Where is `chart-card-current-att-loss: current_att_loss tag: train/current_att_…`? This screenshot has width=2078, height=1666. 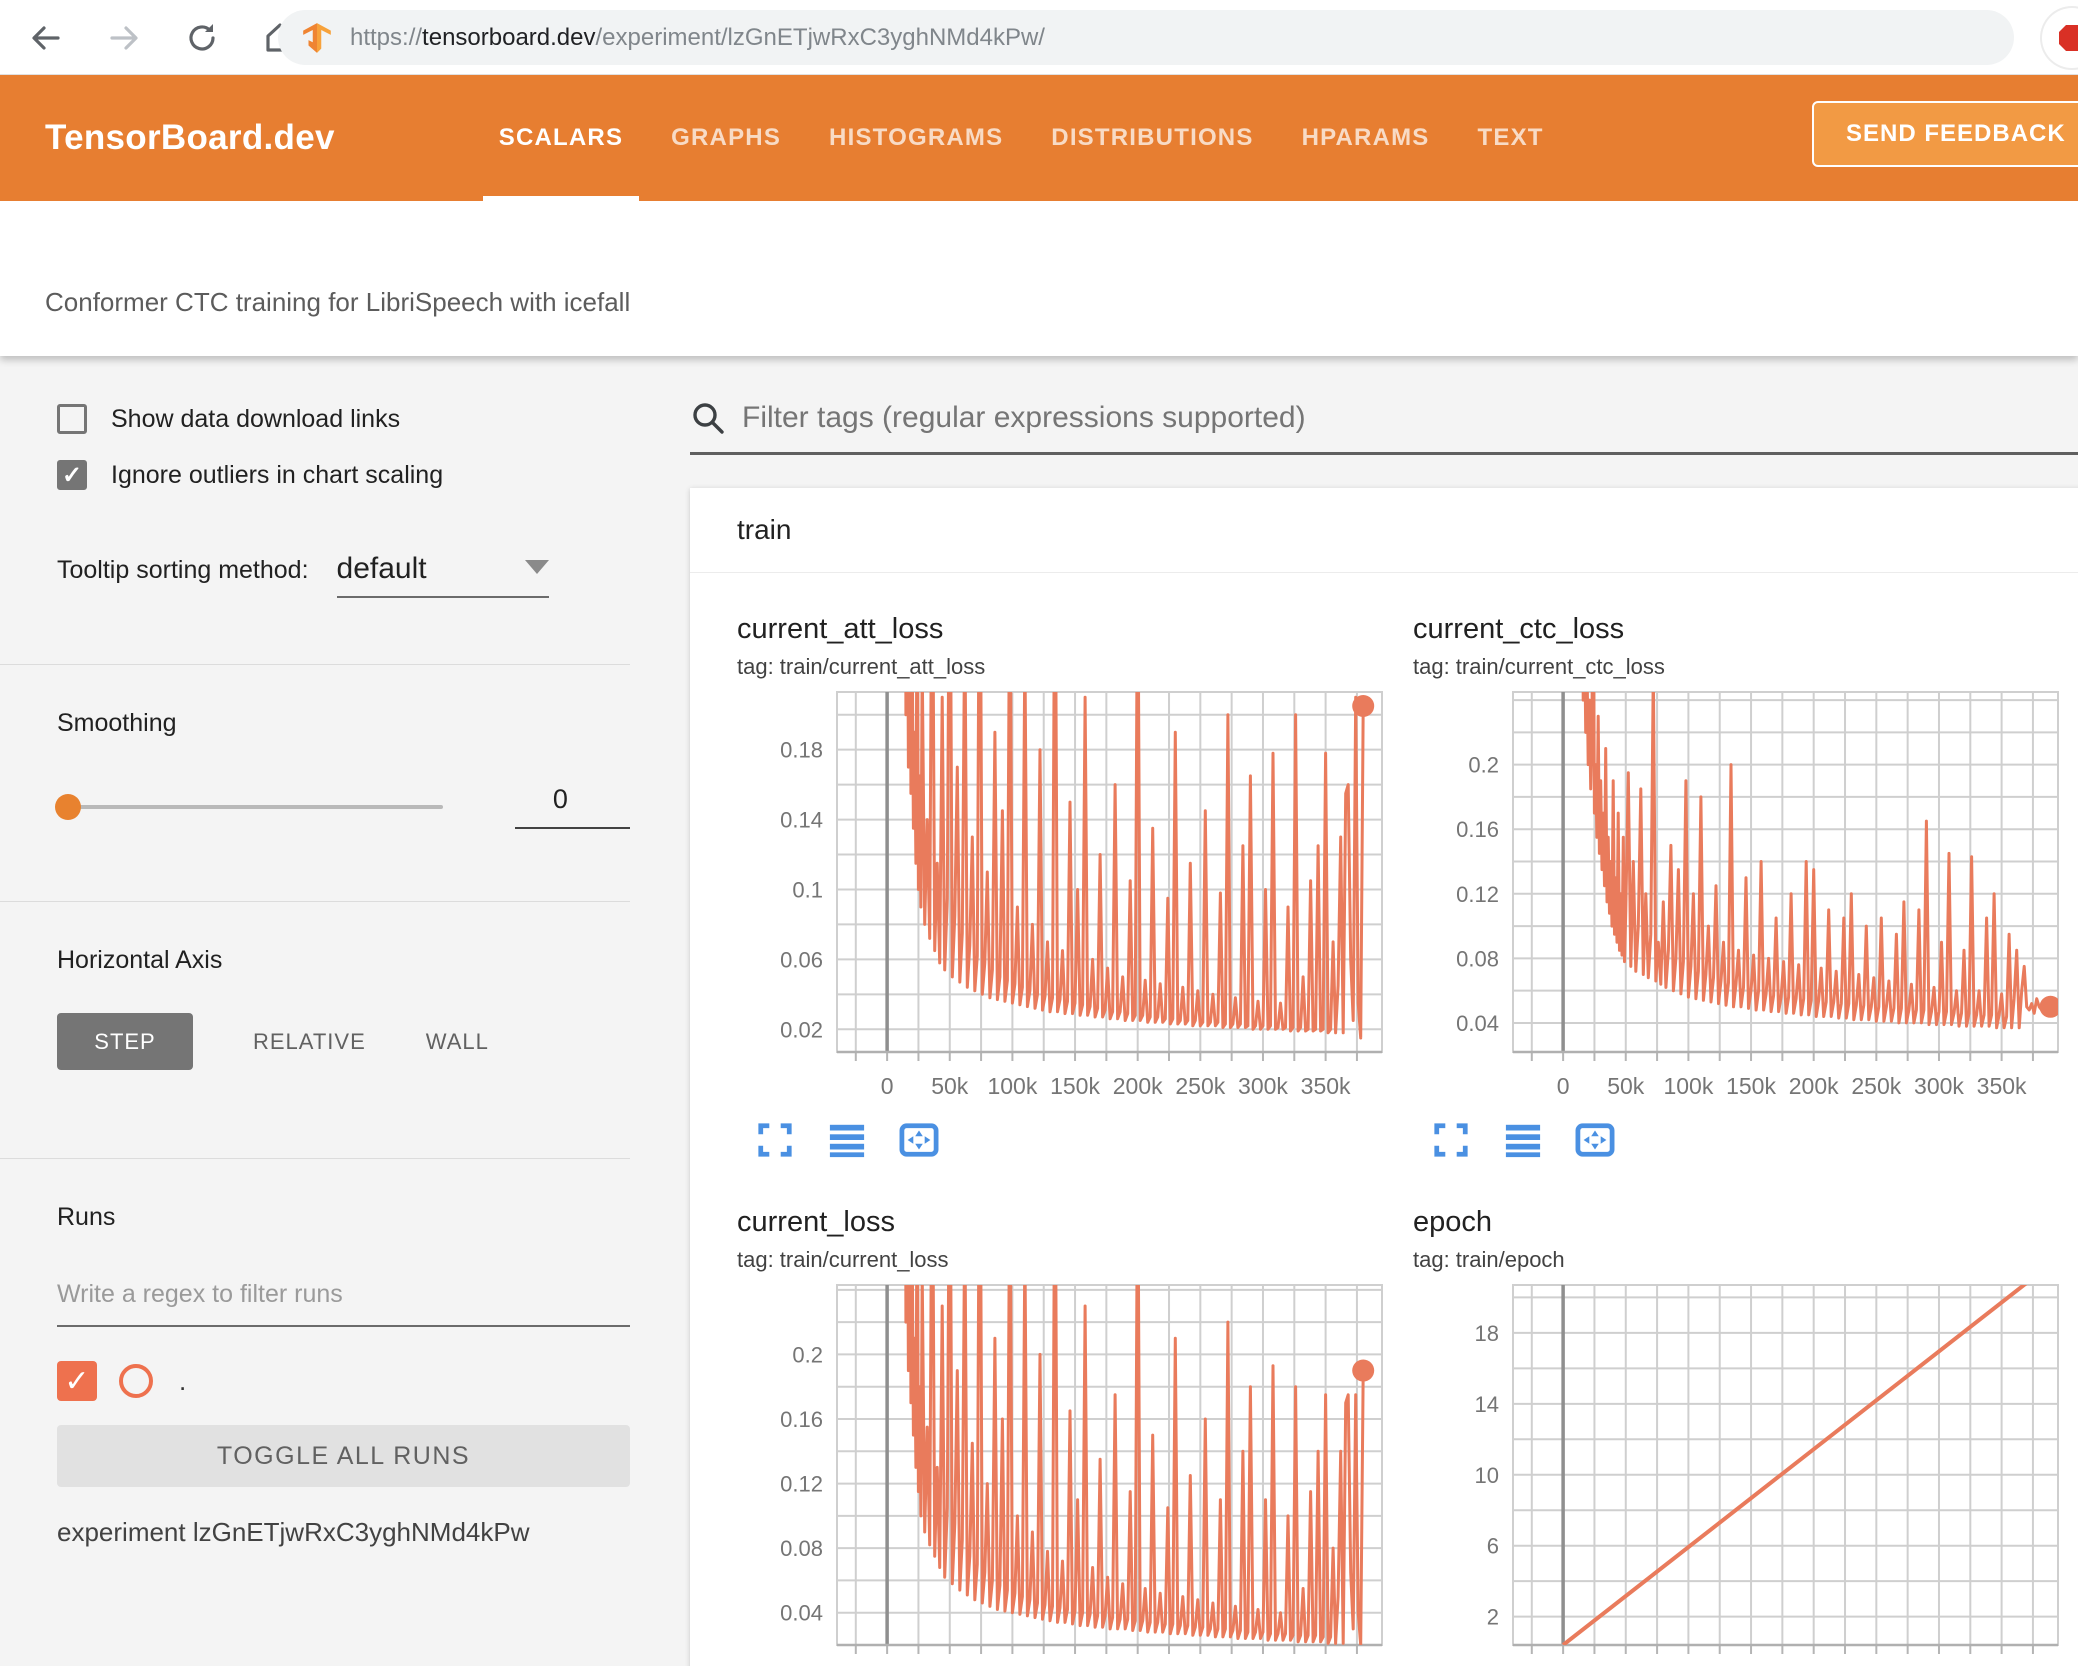 chart-card-current-att-loss: current_att_loss tag: train/current_att_… is located at coordinates (1075, 886).